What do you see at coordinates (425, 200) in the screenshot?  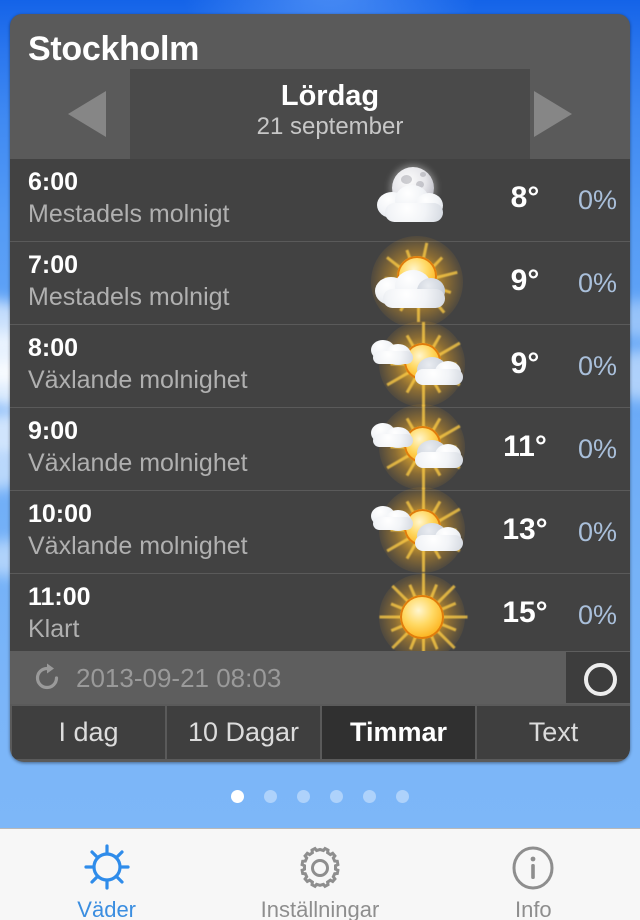 I see `moon-behind-cloud-icon` at bounding box center [425, 200].